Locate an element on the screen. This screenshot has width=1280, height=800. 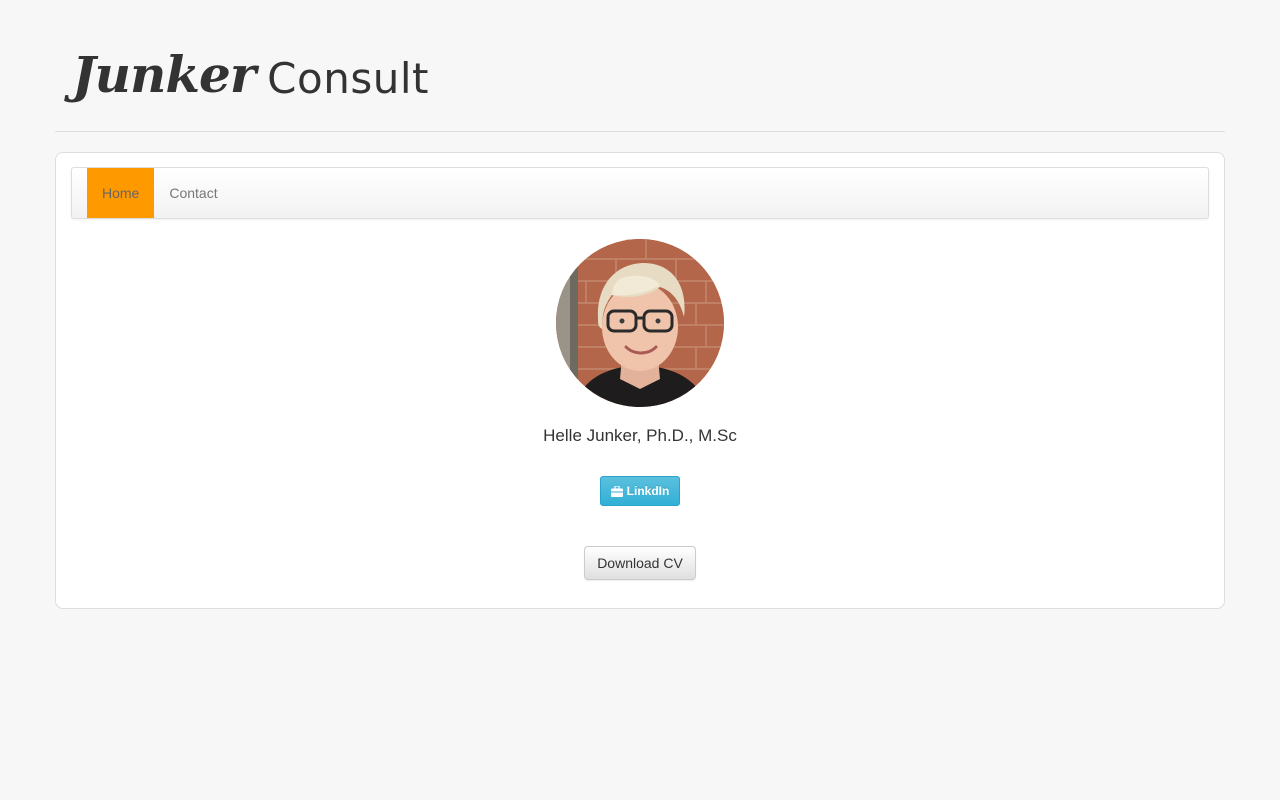
navbar: Home Contact is located at coordinates (640, 193).